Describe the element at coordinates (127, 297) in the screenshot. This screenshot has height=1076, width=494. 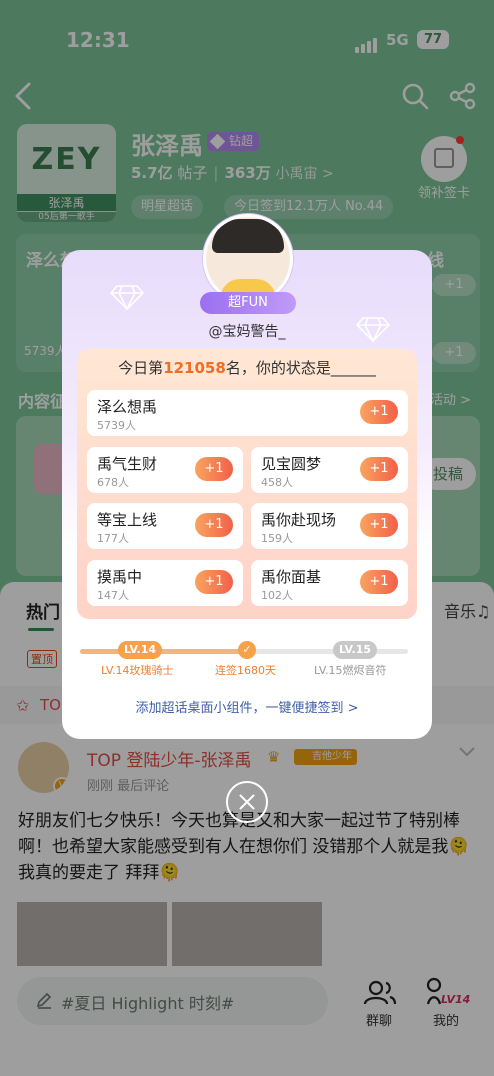
I see `diamond-decor-icon` at that location.